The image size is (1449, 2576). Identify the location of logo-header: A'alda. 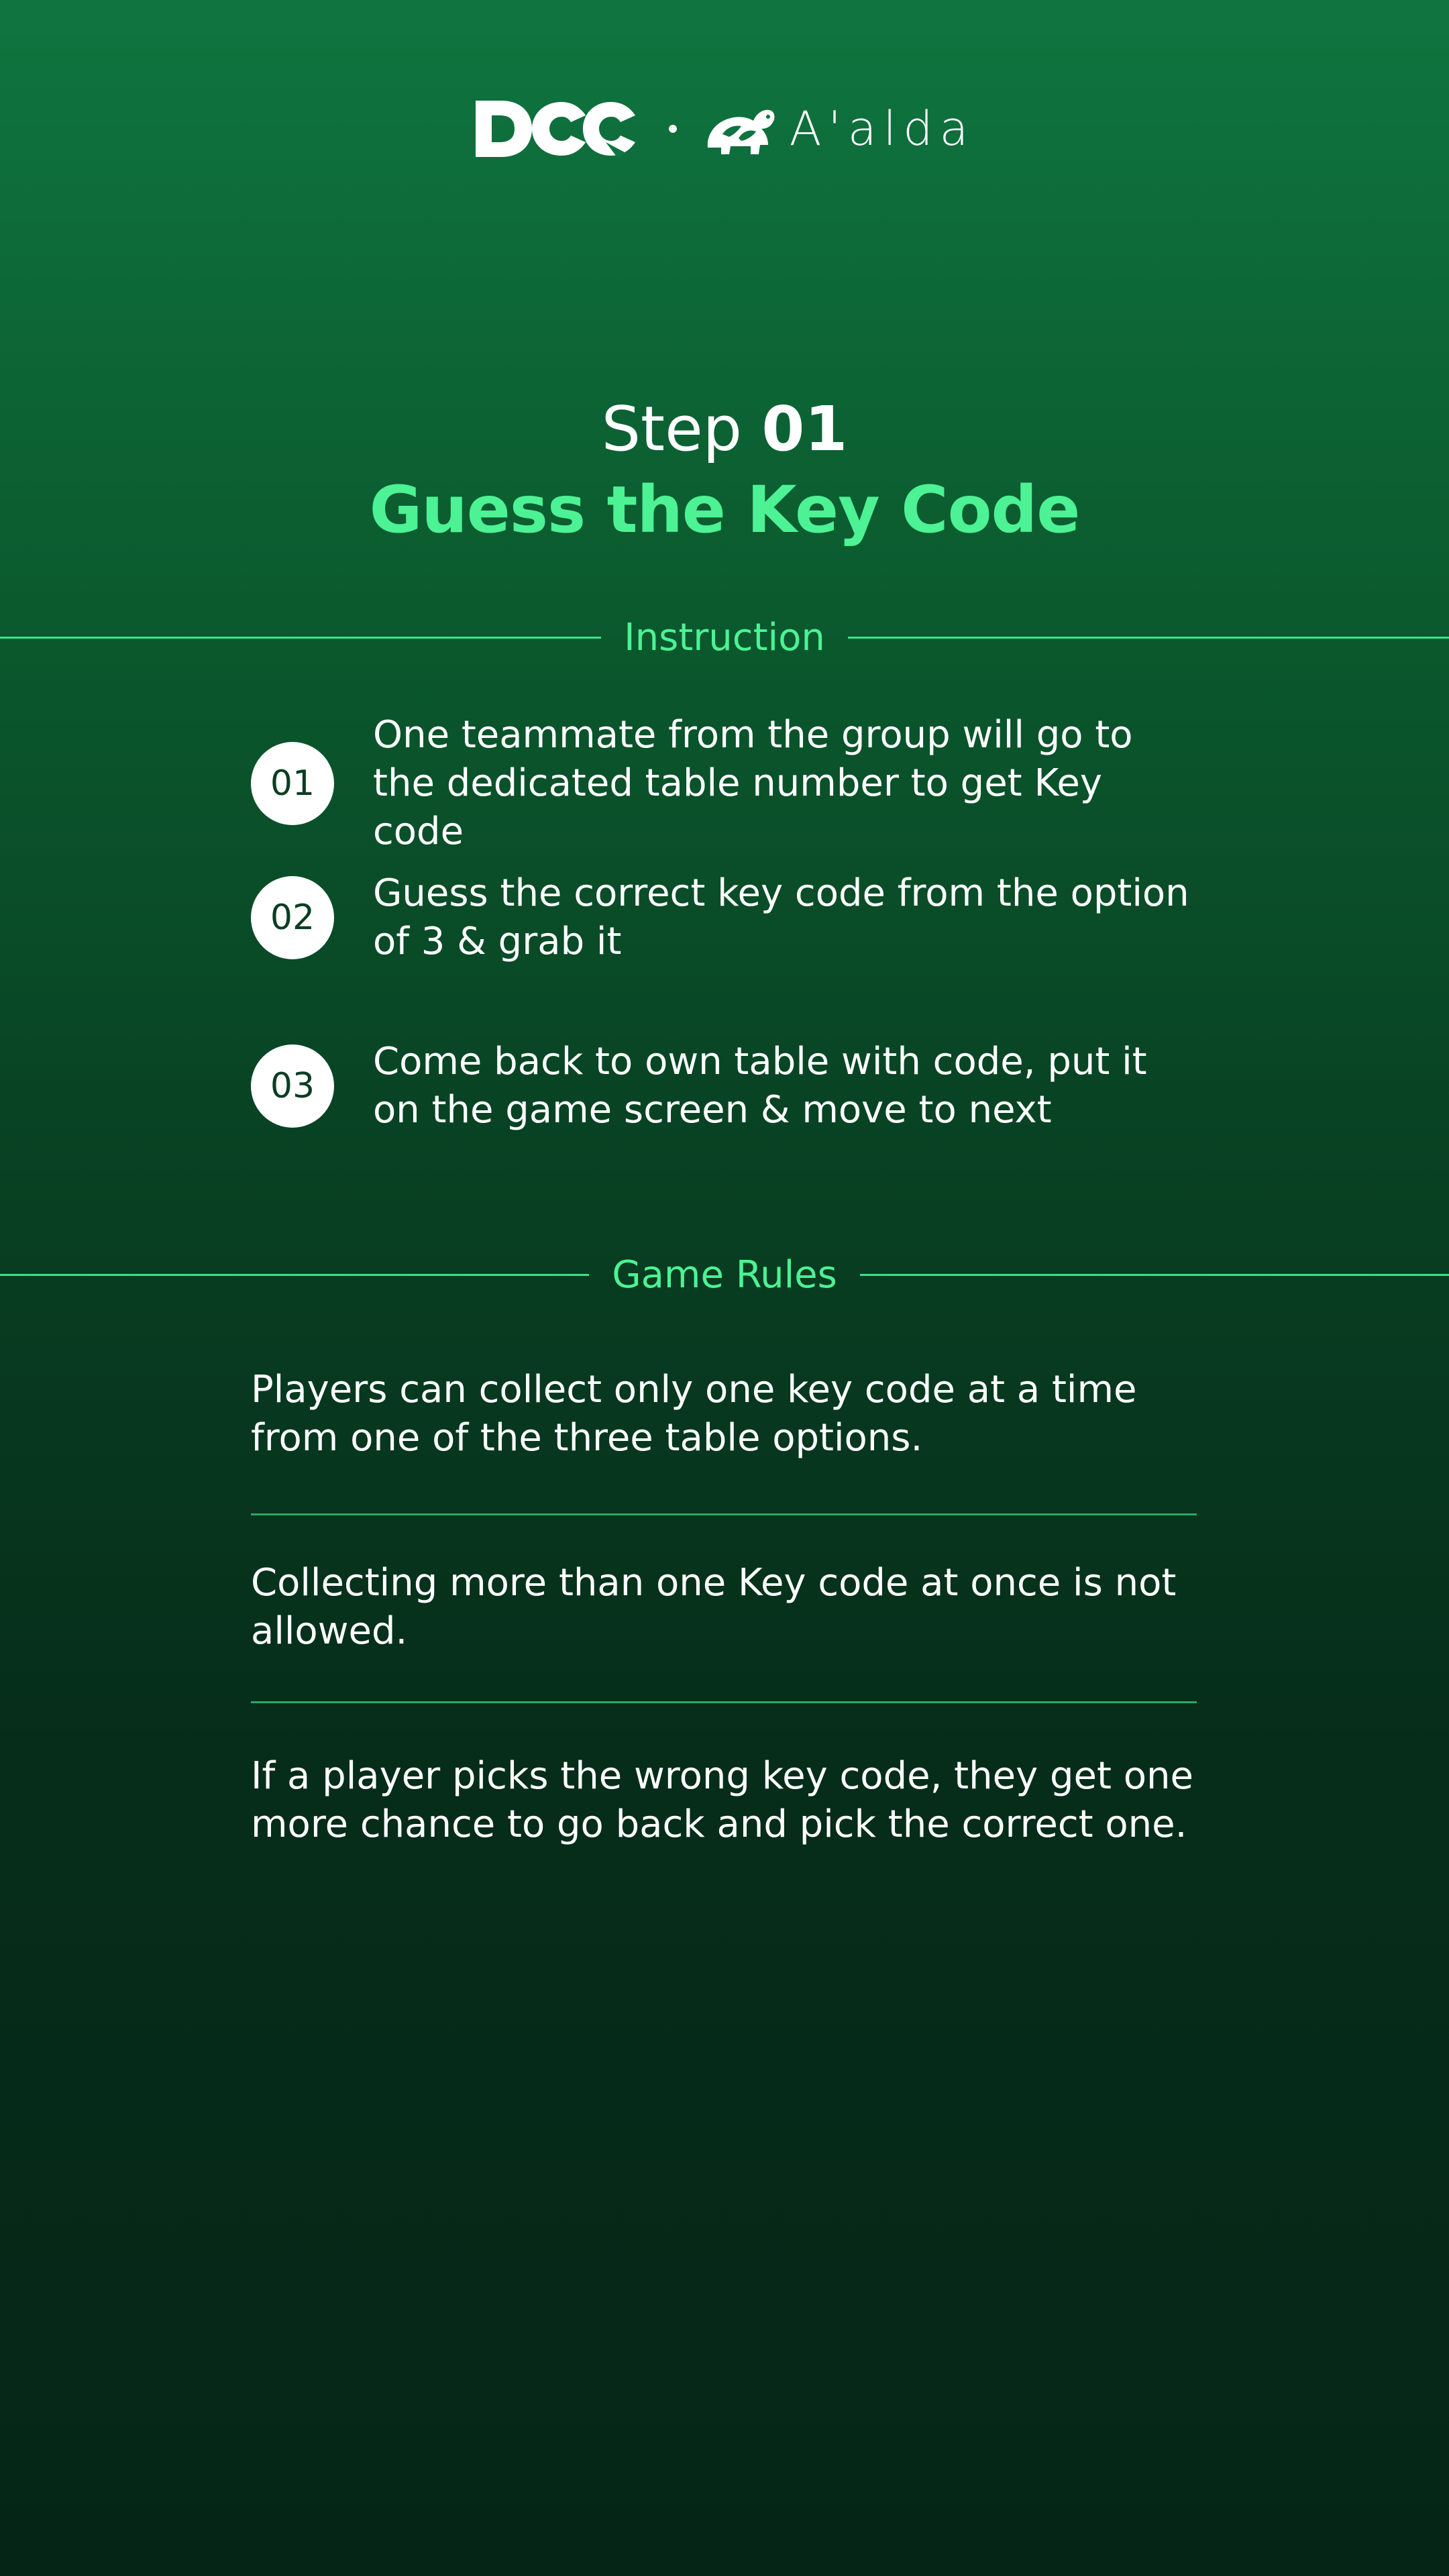
(724, 128).